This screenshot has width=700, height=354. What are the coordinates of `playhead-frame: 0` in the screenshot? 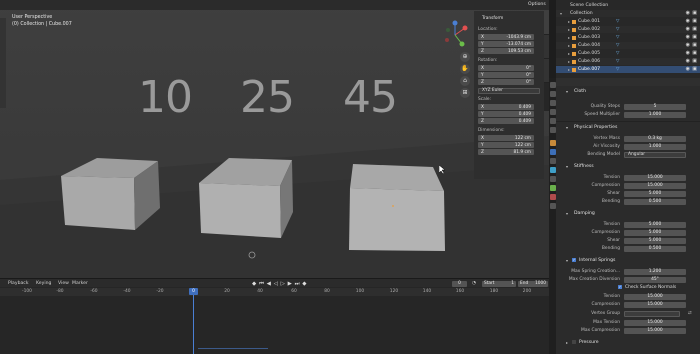 It's located at (193, 291).